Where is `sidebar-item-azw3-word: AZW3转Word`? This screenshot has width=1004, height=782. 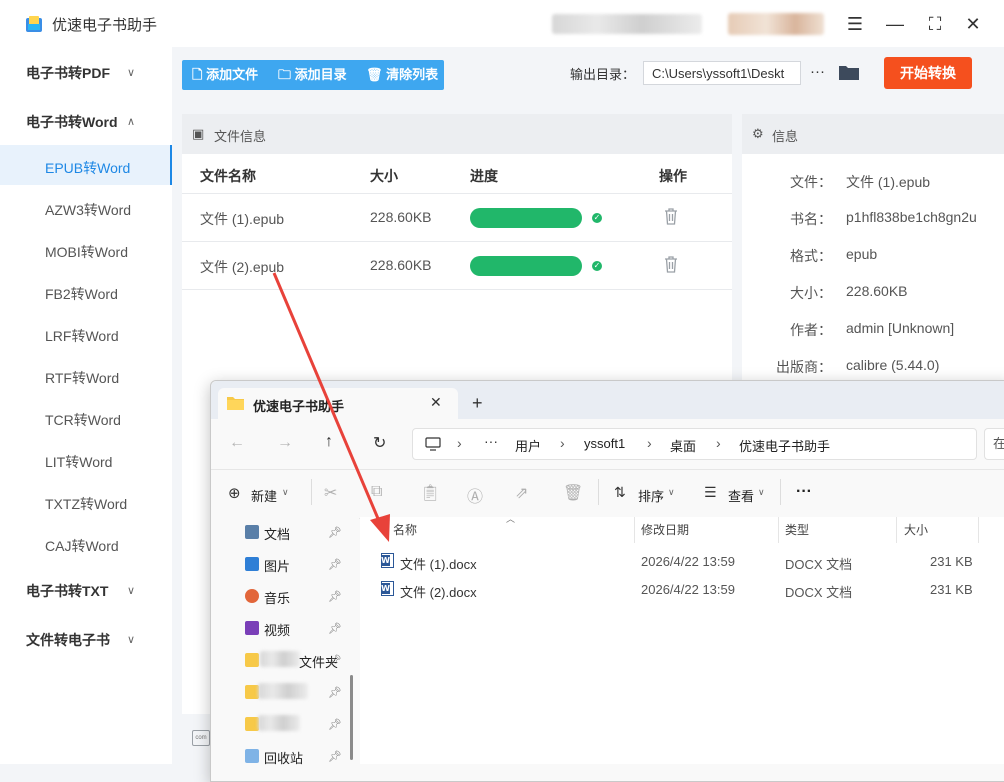
sidebar-item-azw3-word: AZW3转Word is located at coordinates (88, 210).